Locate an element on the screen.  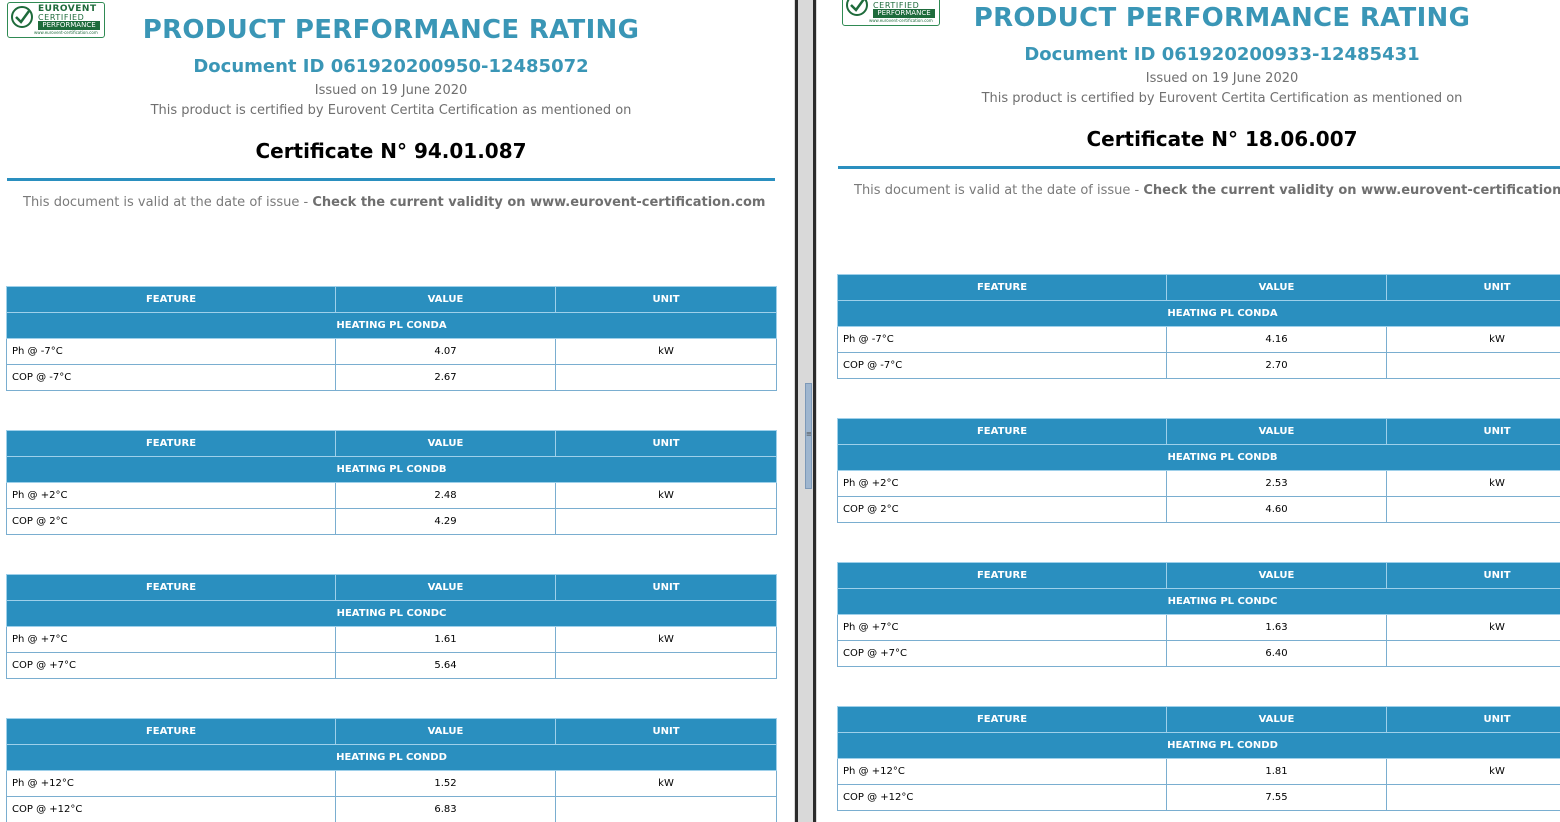
table-row: COP @ +7°C 6.40 is located at coordinates (1198, 653).